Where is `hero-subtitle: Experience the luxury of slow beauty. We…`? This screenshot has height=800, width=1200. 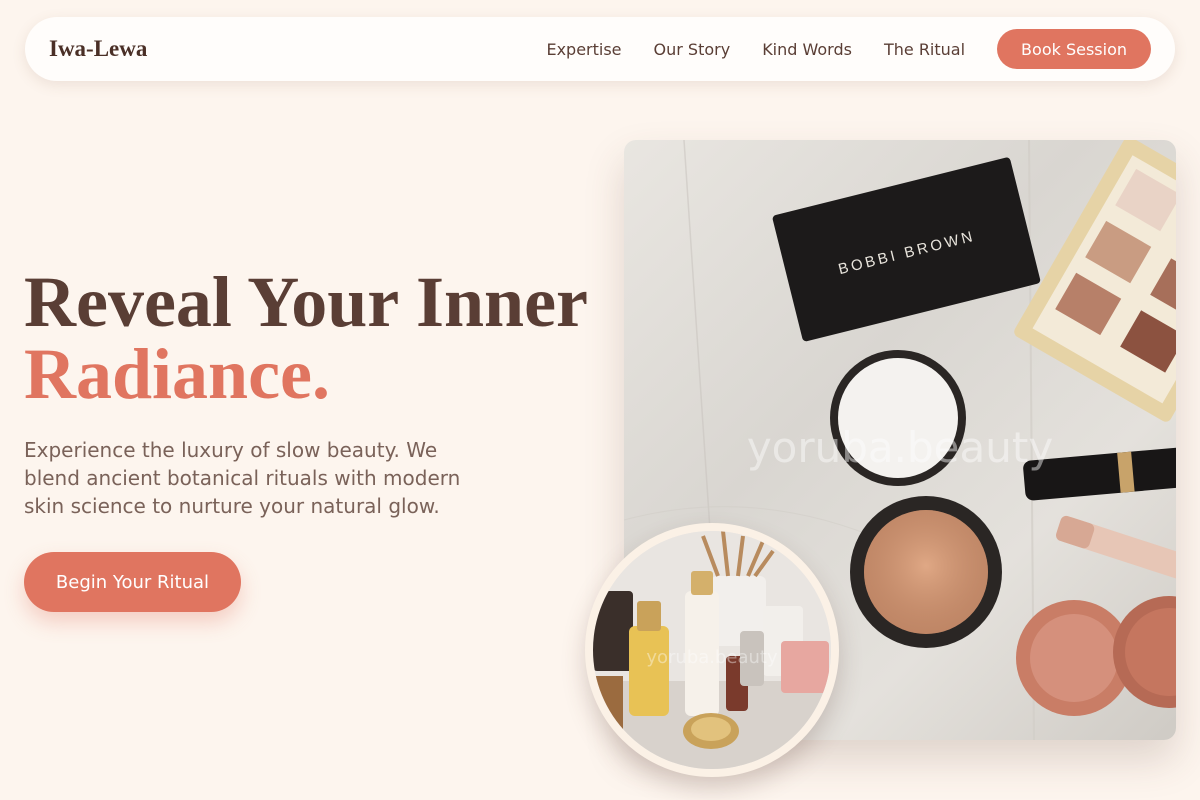 hero-subtitle: Experience the luxury of slow beauty. We… is located at coordinates (242, 478).